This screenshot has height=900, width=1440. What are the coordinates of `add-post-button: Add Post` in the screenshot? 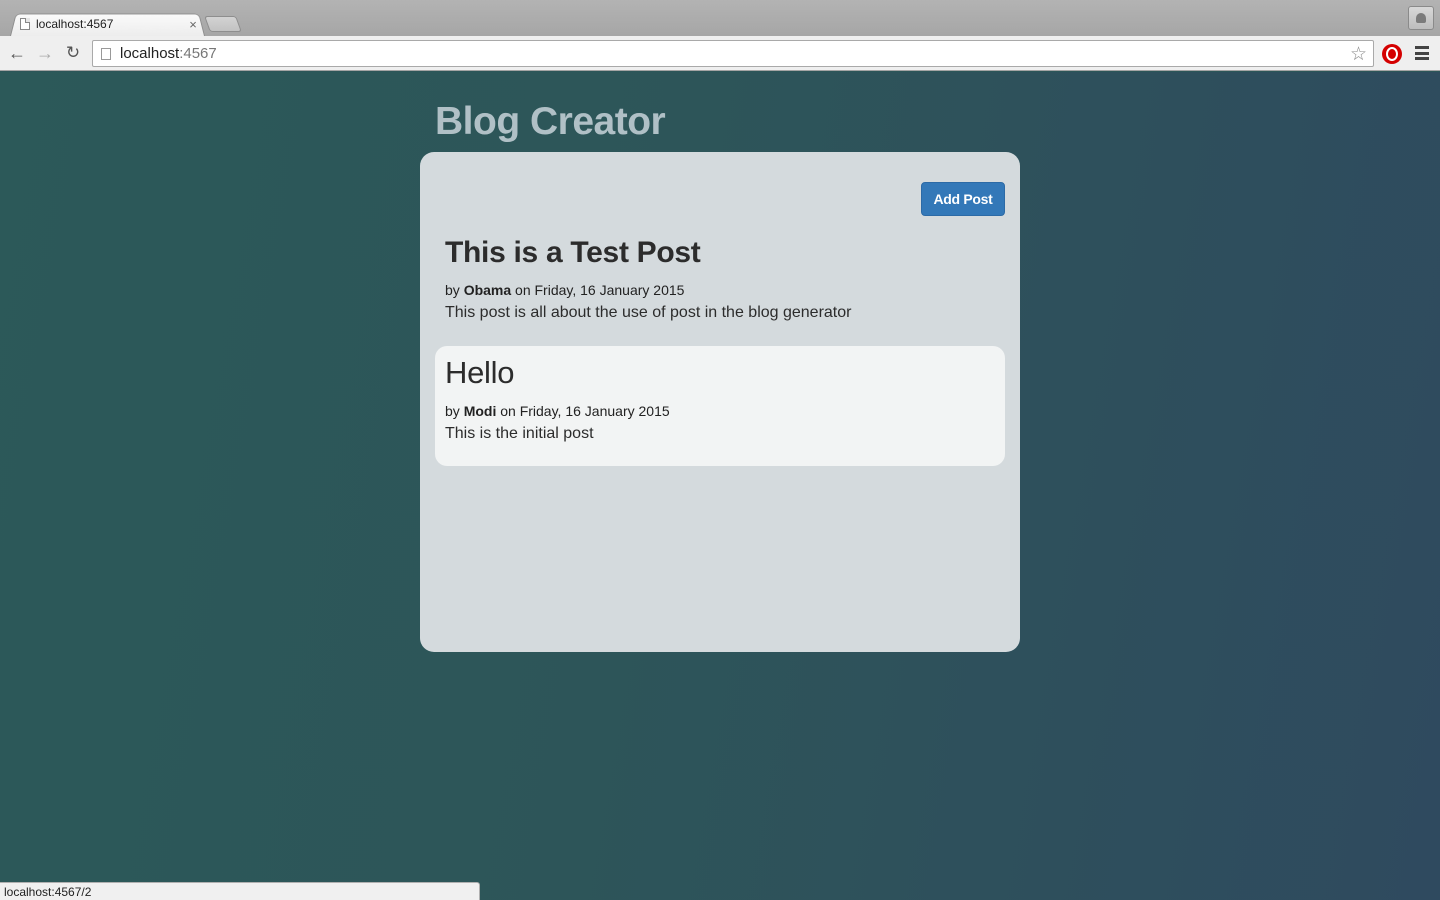 It's located at (963, 199).